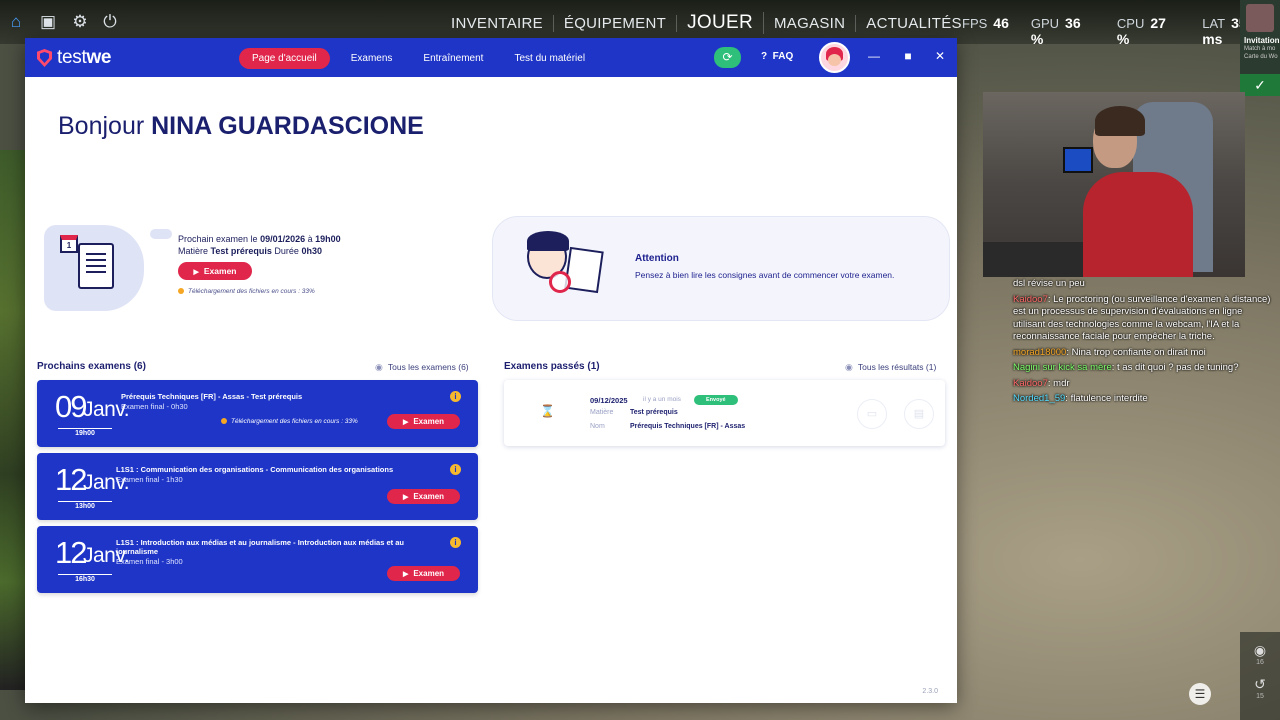  Describe the element at coordinates (1262, 40) in the screenshot. I see `invitation-title: Invitation` at that location.